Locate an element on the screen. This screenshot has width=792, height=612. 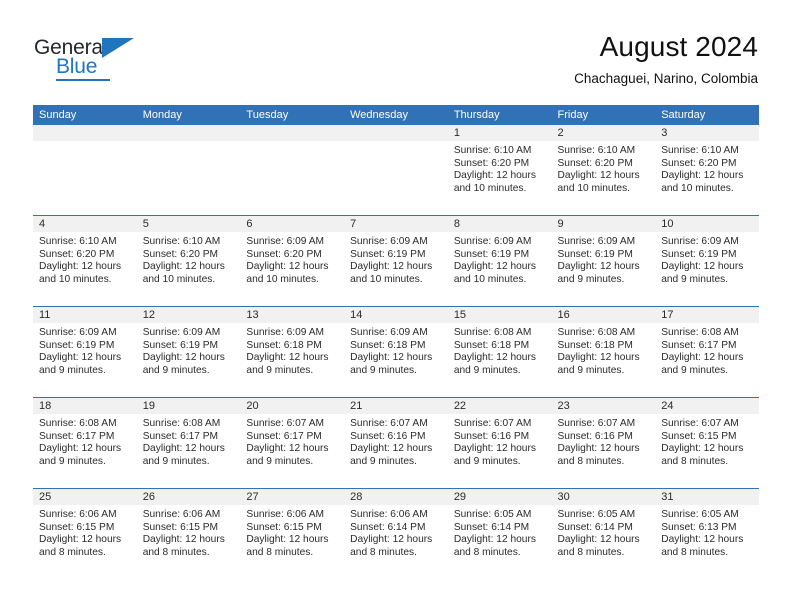
day-number-cell: 16 is located at coordinates (604, 315).